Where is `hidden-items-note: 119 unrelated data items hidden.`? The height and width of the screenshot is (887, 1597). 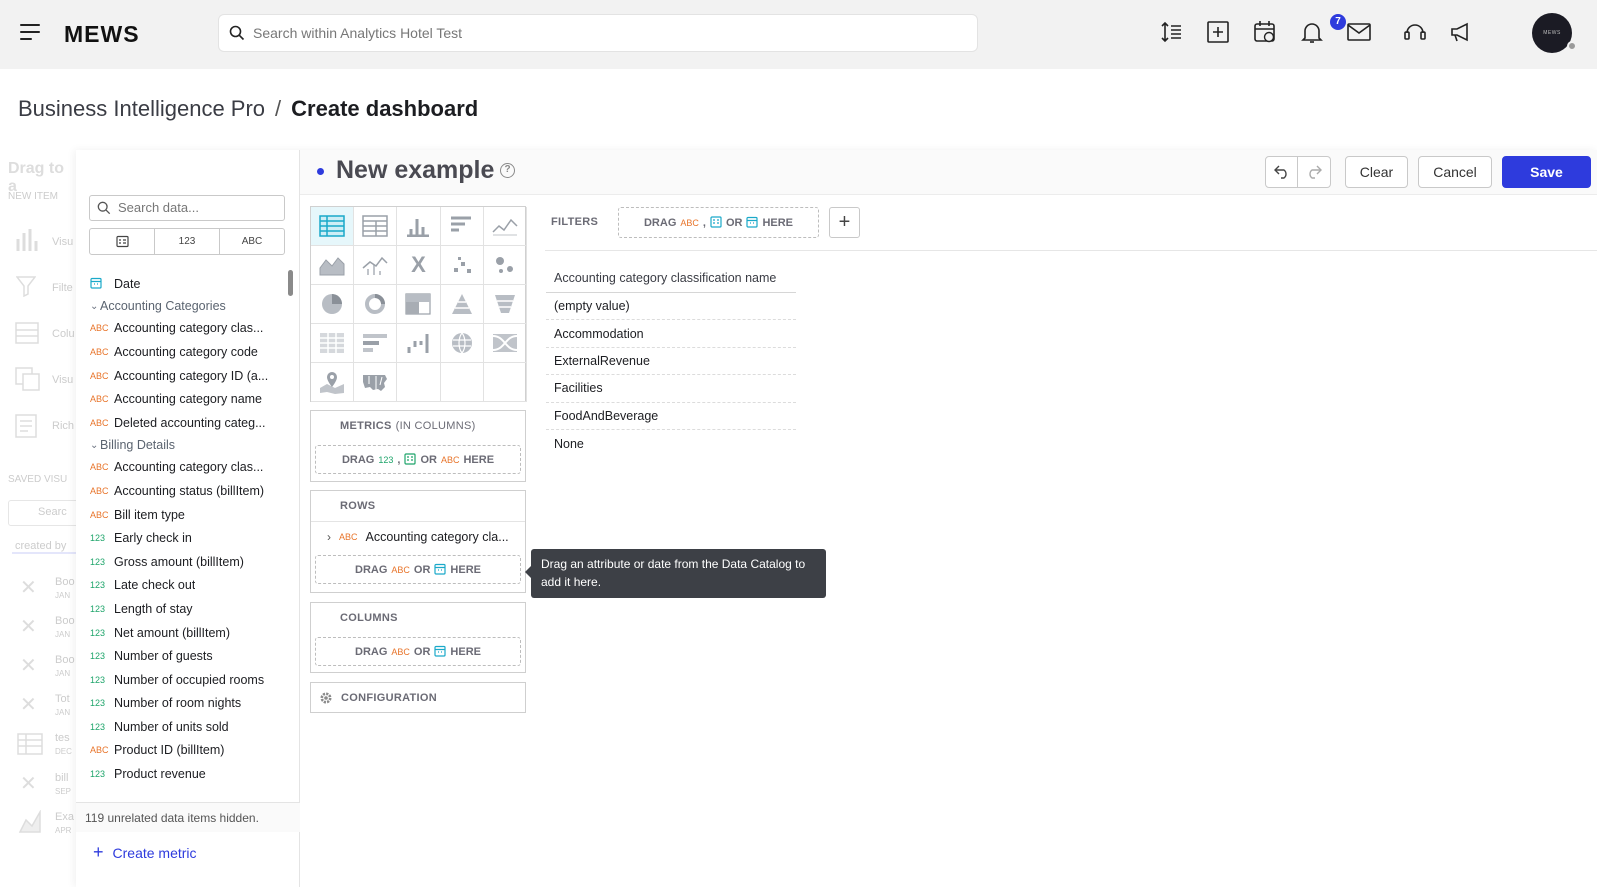
hidden-items-note: 119 unrelated data items hidden. is located at coordinates (188, 817).